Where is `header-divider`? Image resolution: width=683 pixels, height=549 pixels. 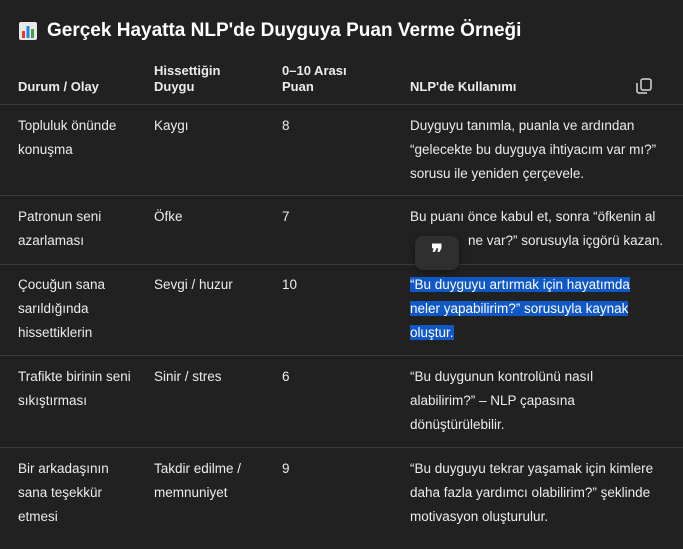 header-divider is located at coordinates (341, 104).